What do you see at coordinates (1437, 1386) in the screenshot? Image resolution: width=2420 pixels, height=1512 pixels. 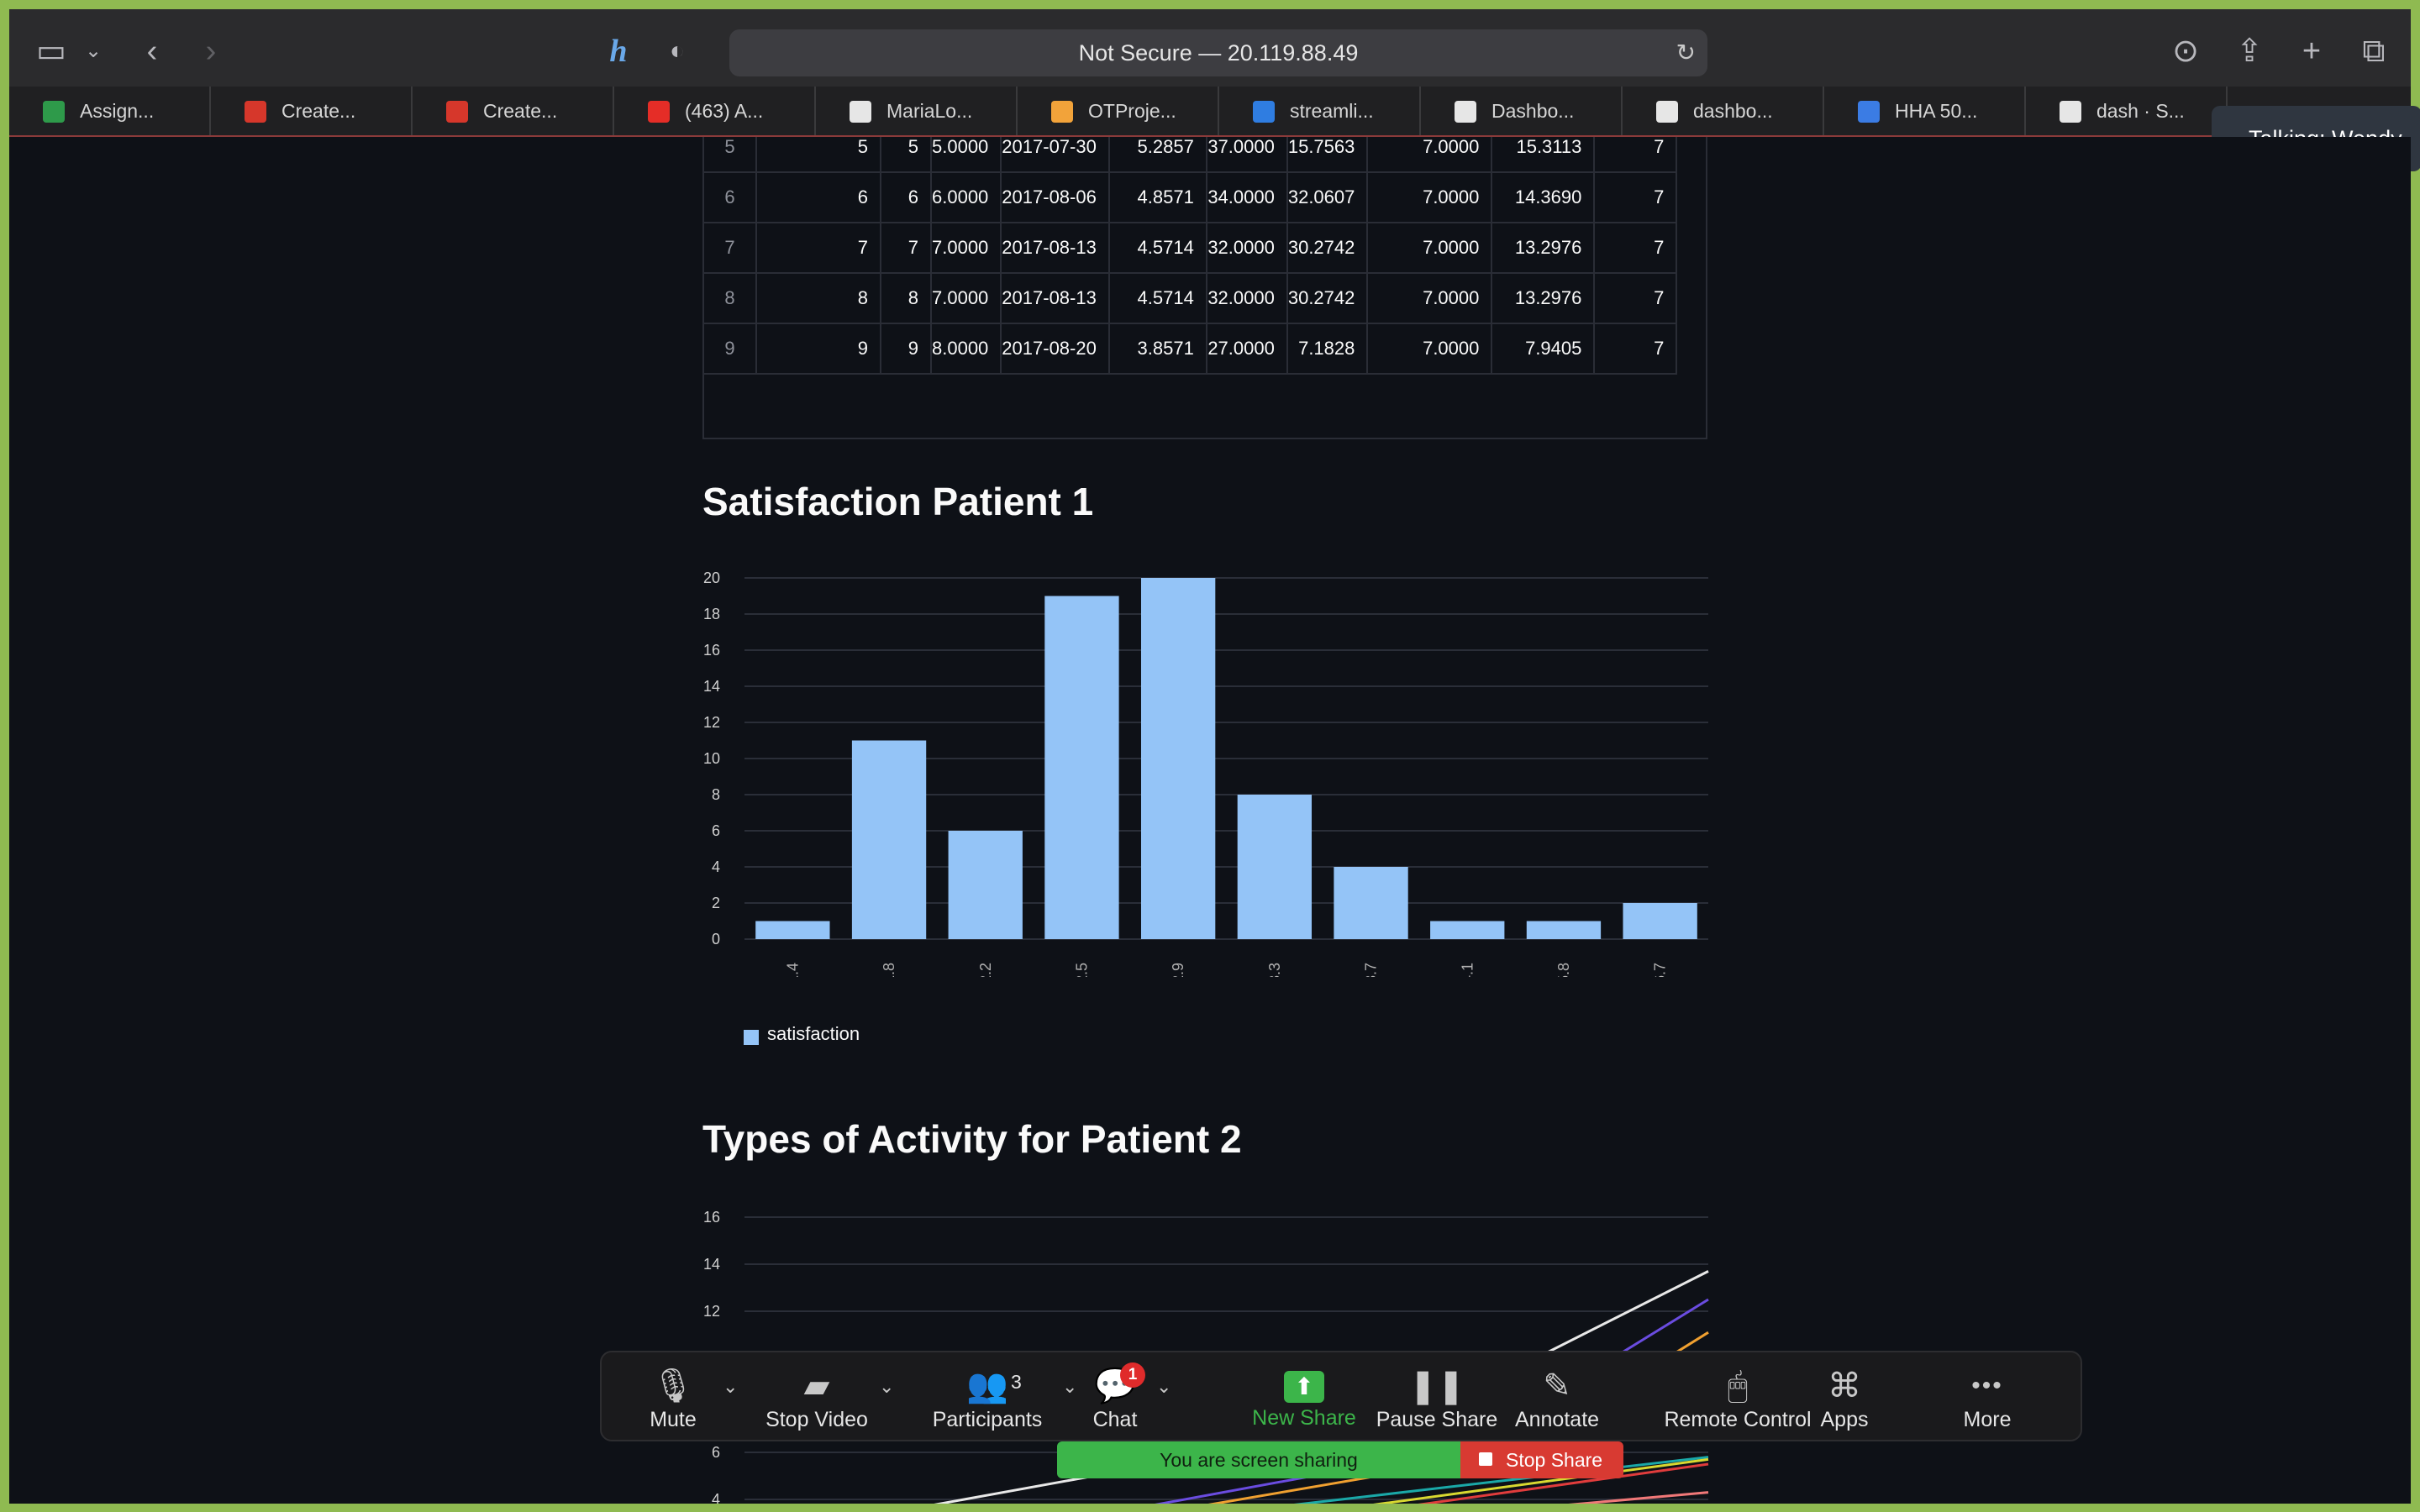 I see `pause-icon: ❚❚` at bounding box center [1437, 1386].